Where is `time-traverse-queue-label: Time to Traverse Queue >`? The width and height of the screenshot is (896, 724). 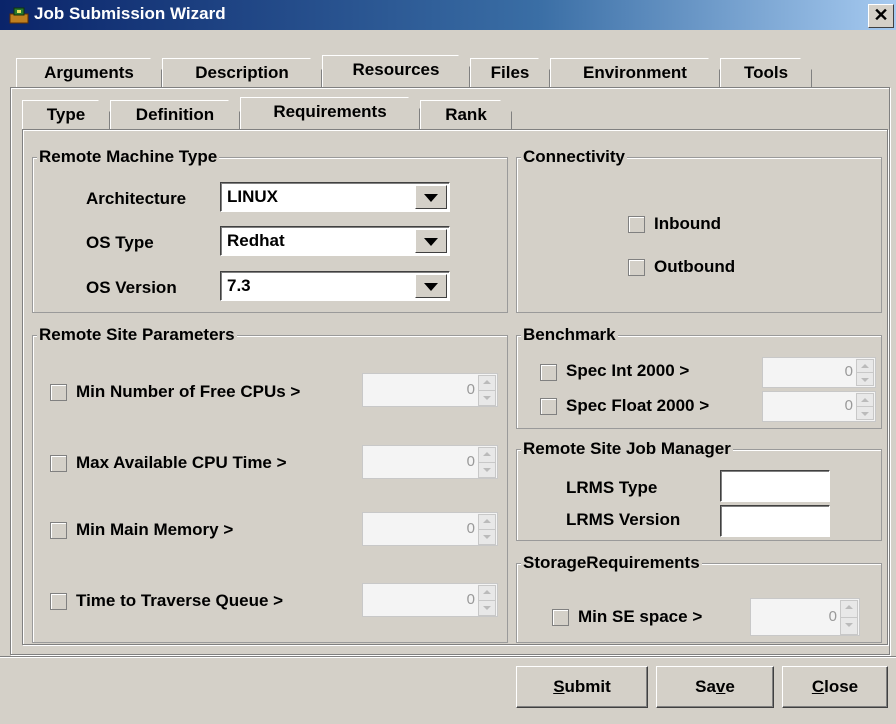 time-traverse-queue-label: Time to Traverse Queue > is located at coordinates (180, 600).